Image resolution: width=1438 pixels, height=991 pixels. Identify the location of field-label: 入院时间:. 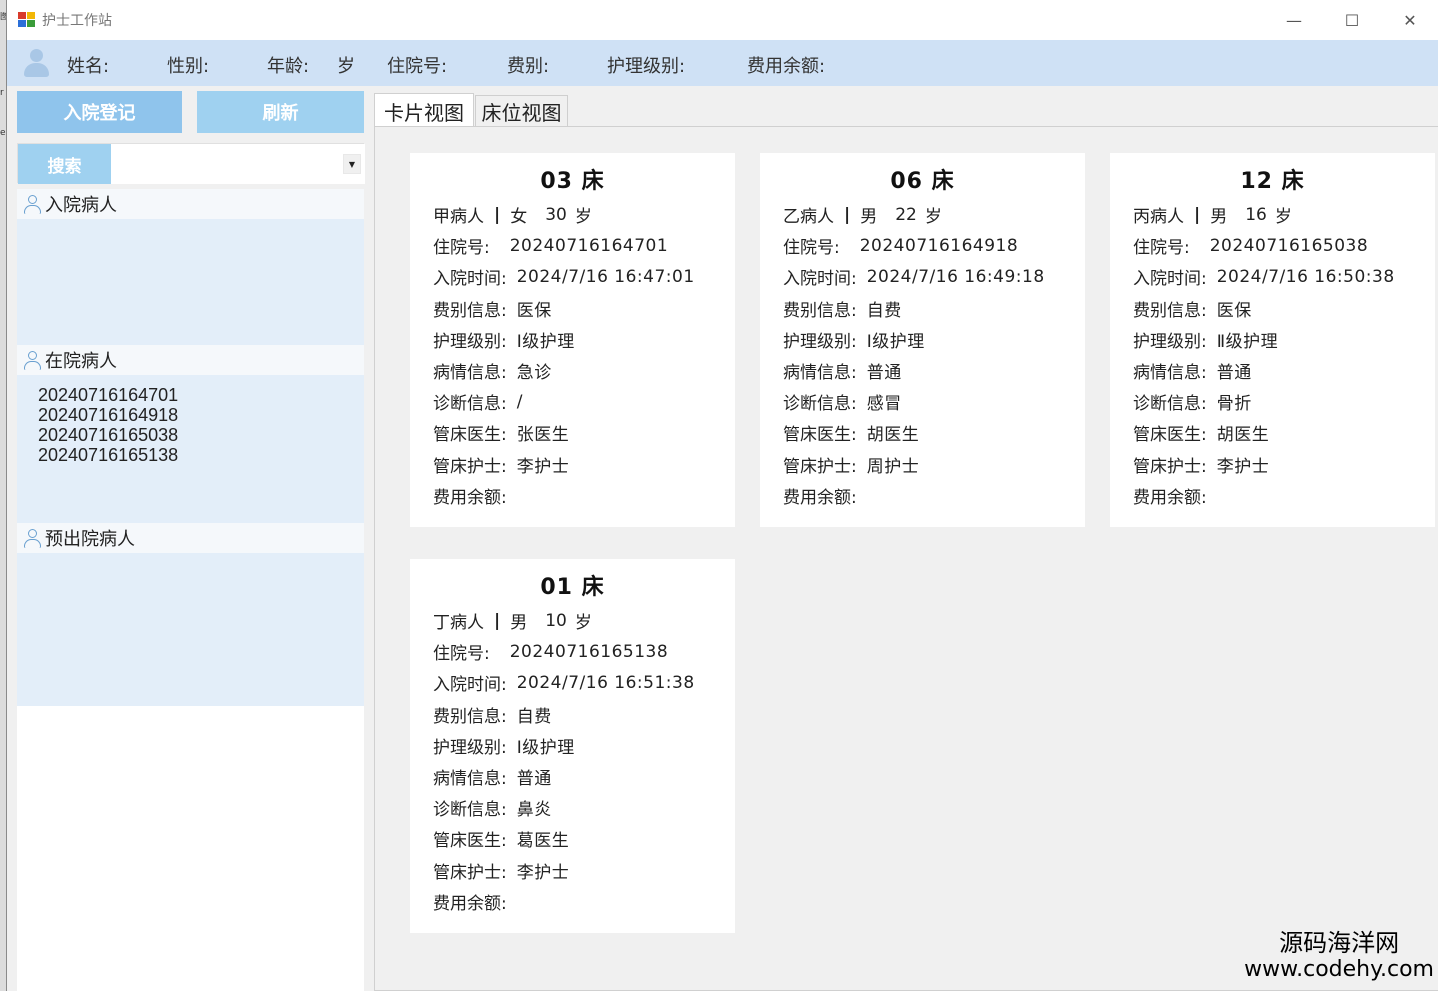
(820, 279).